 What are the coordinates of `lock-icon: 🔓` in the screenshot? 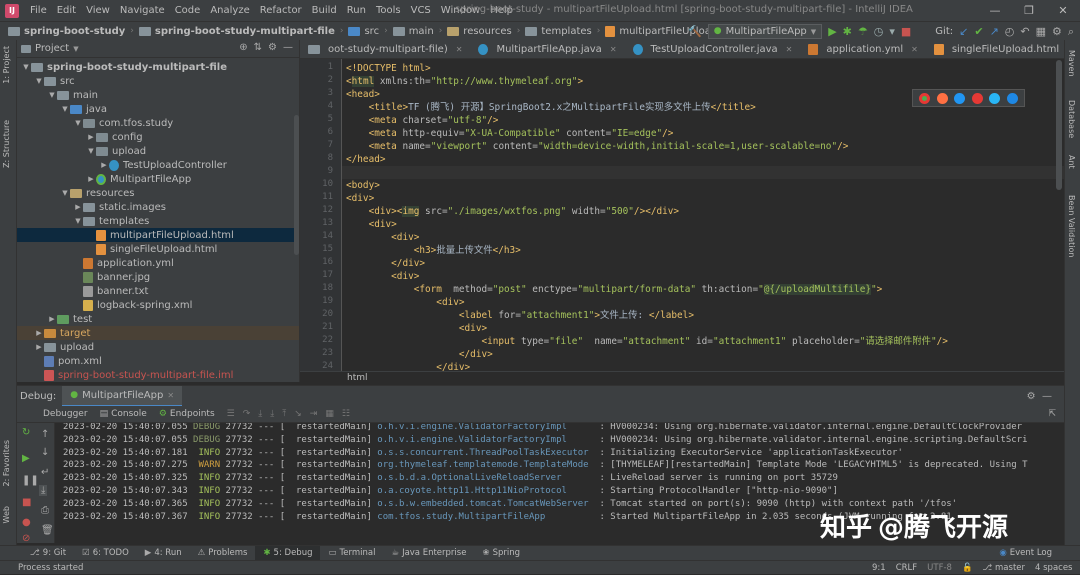 It's located at (967, 568).